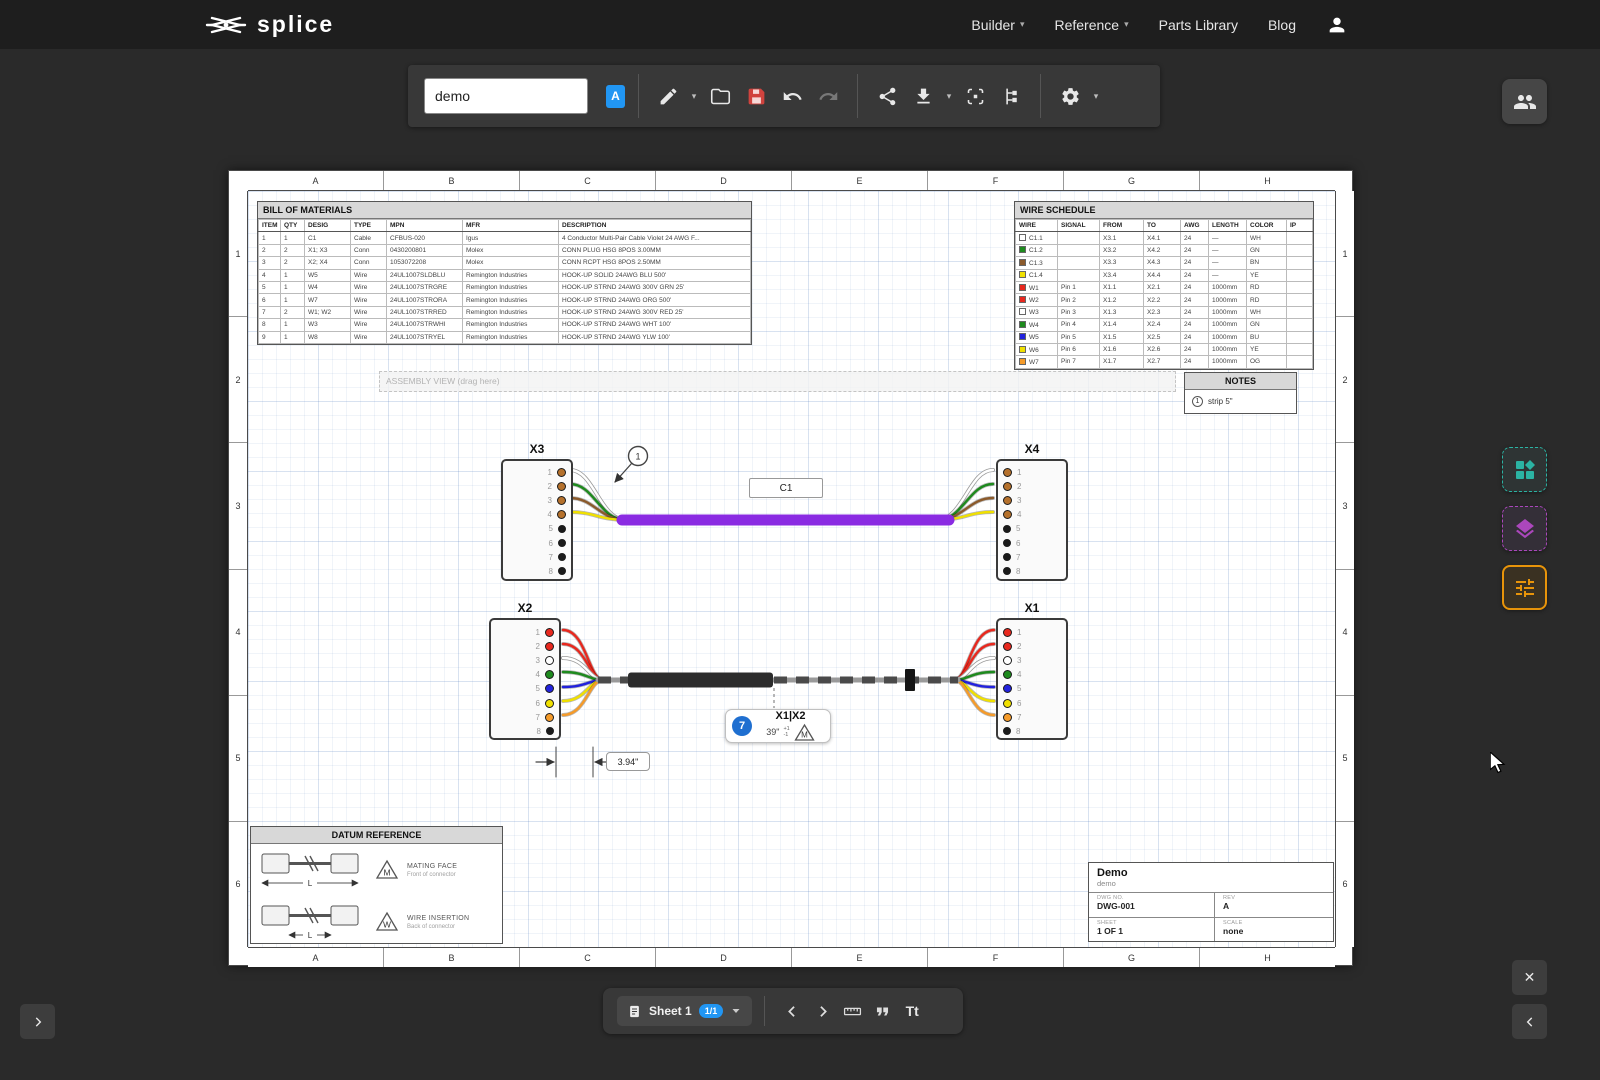  Describe the element at coordinates (1126, 24) in the screenshot. I see `caret-down-icon: ▾` at that location.